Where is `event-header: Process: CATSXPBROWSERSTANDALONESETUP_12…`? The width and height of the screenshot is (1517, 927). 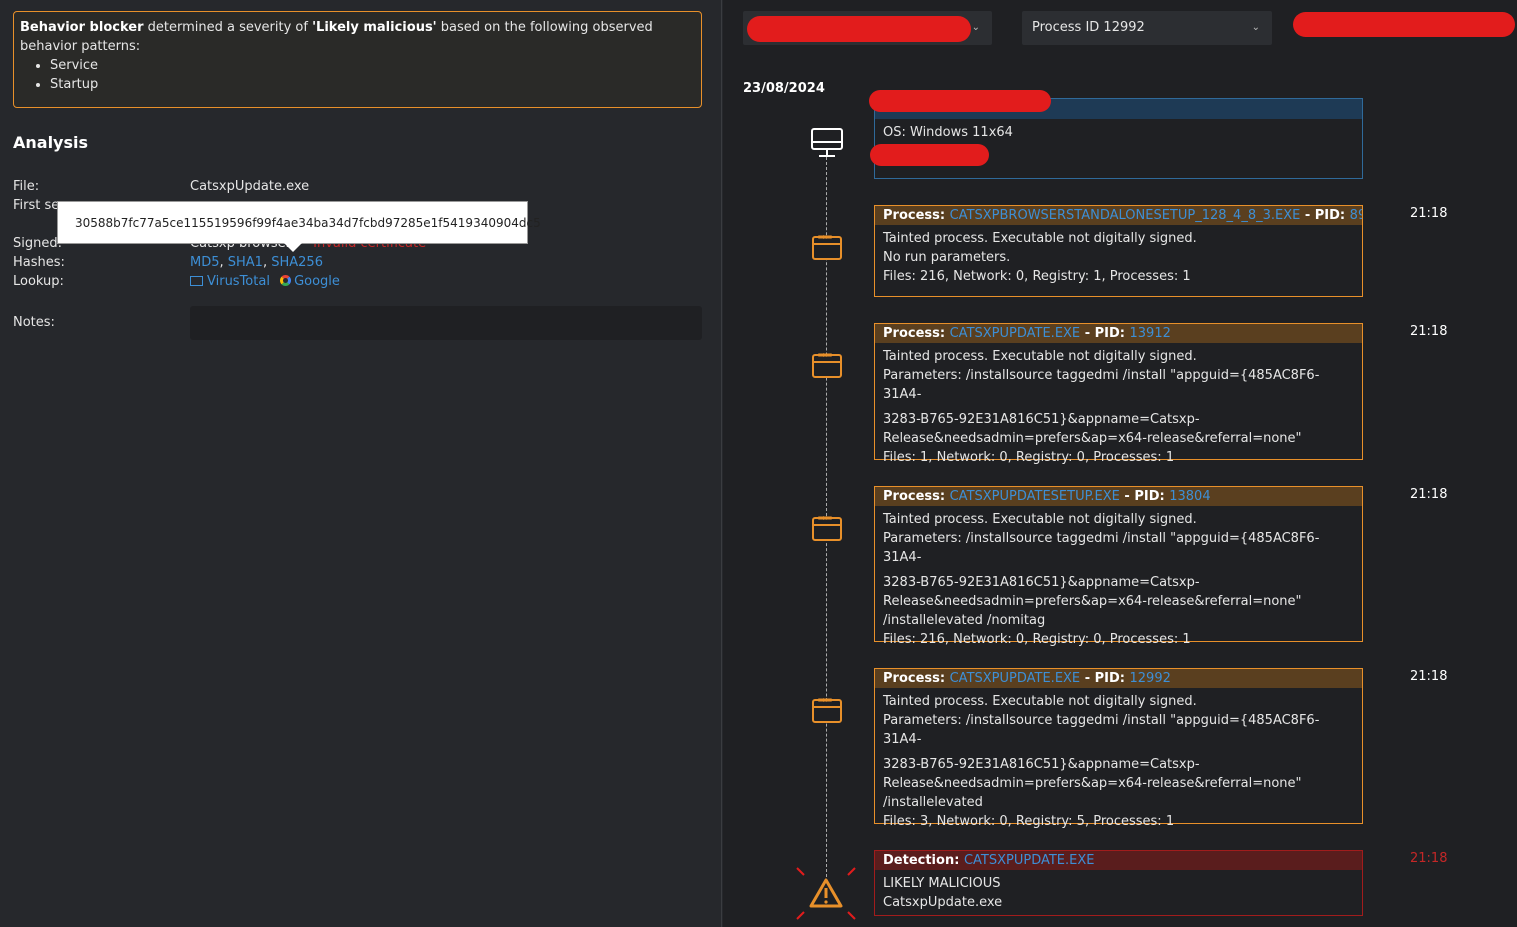
event-header: Process: CATSXPBROWSERSTANDALONESETUP_12… is located at coordinates (1118, 215).